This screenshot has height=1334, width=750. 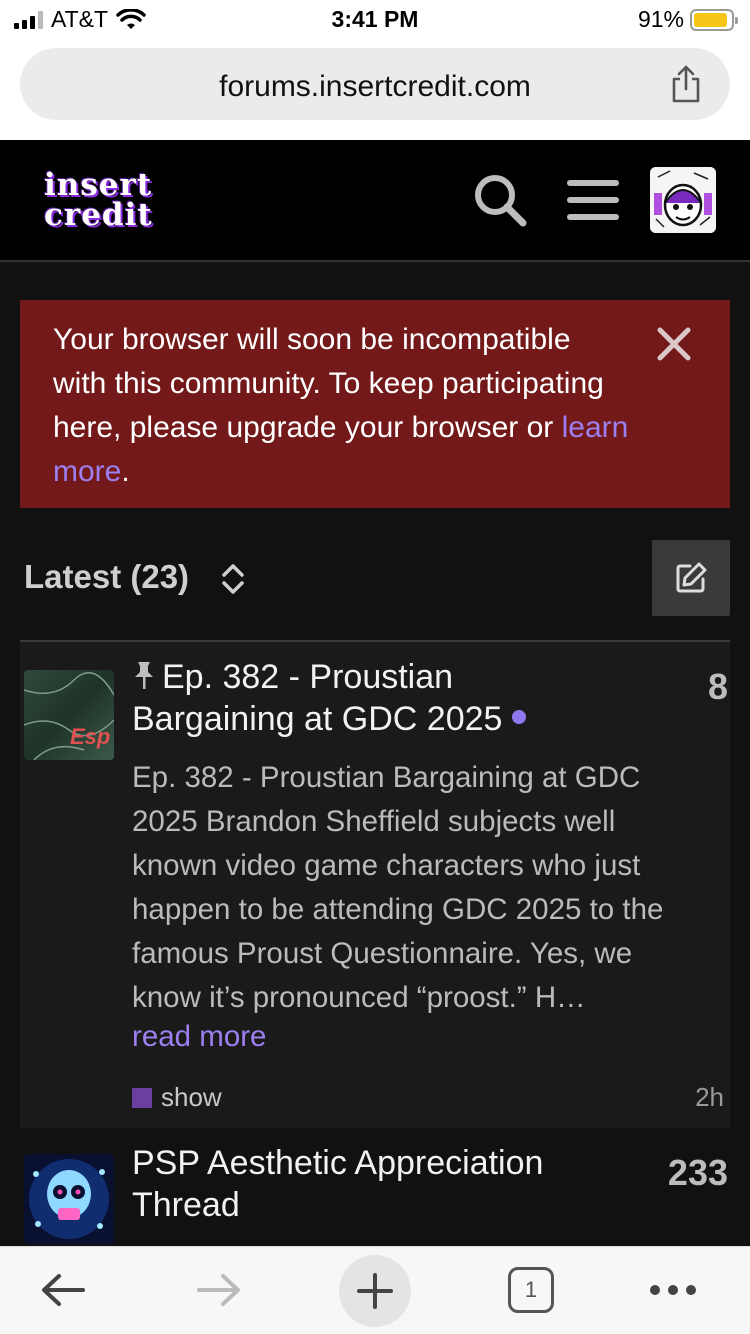 I want to click on battery-percent: 91%, so click(x=660, y=19).